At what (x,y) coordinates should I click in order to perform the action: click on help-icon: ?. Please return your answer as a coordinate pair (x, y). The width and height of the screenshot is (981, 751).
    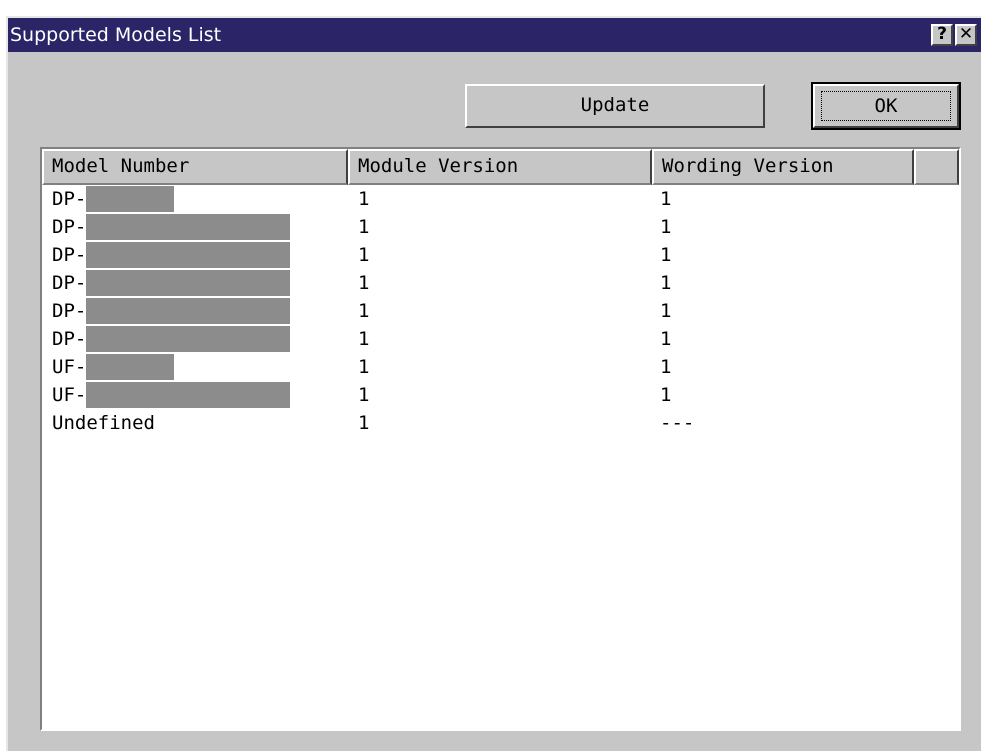
    Looking at the image, I should click on (942, 34).